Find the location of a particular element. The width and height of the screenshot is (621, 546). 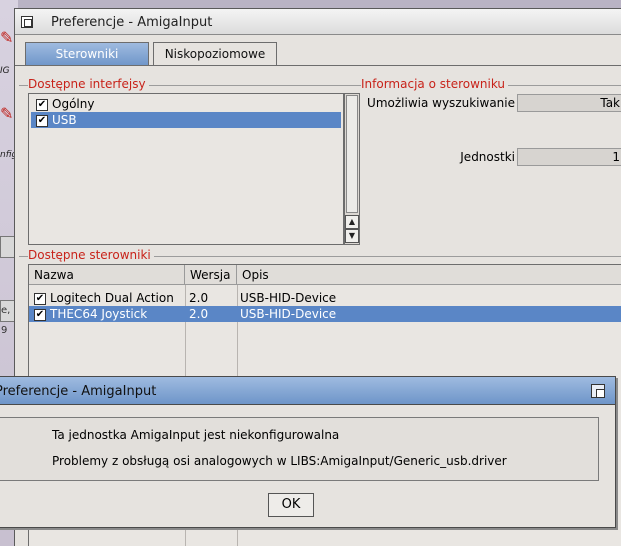

dialog-title: Preferencje - AmigaInput is located at coordinates (78, 391).